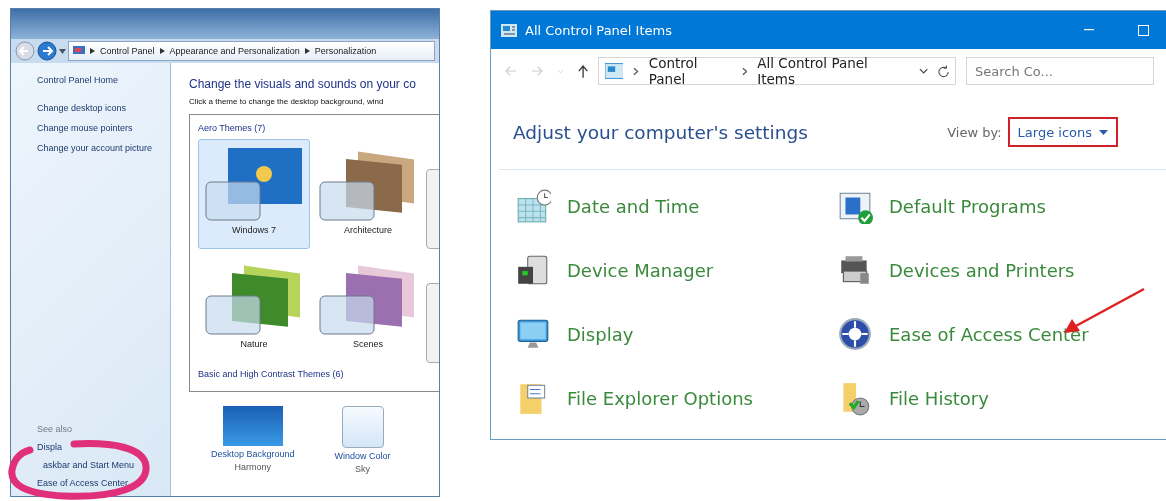 This screenshot has width=1166, height=501. I want to click on dropdown-icon, so click(62, 51).